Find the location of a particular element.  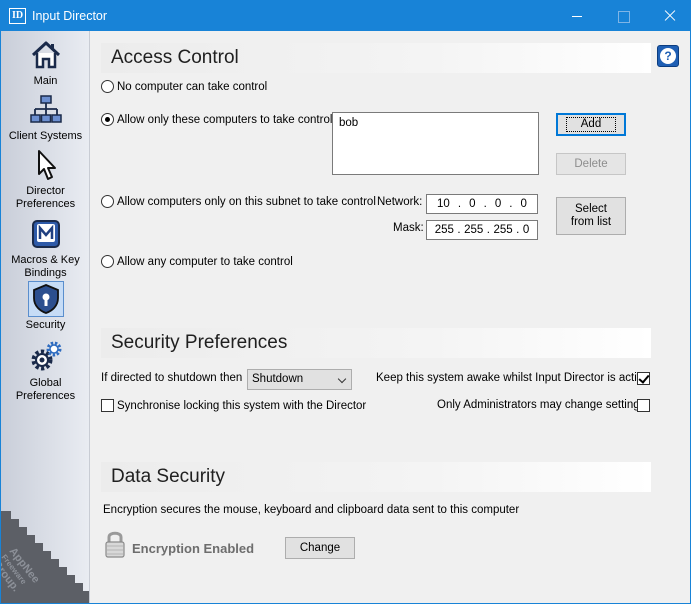

appnee-watermark-logo: AppNee Freeware Group. is located at coordinates (45, 557).